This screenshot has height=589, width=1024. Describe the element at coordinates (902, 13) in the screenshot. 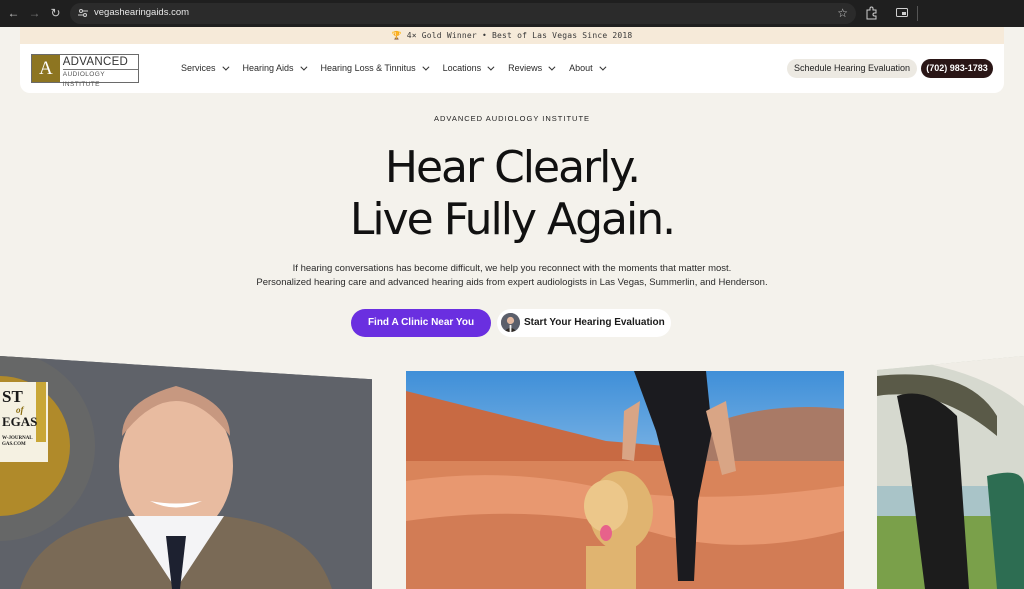

I see `cast-icon` at that location.